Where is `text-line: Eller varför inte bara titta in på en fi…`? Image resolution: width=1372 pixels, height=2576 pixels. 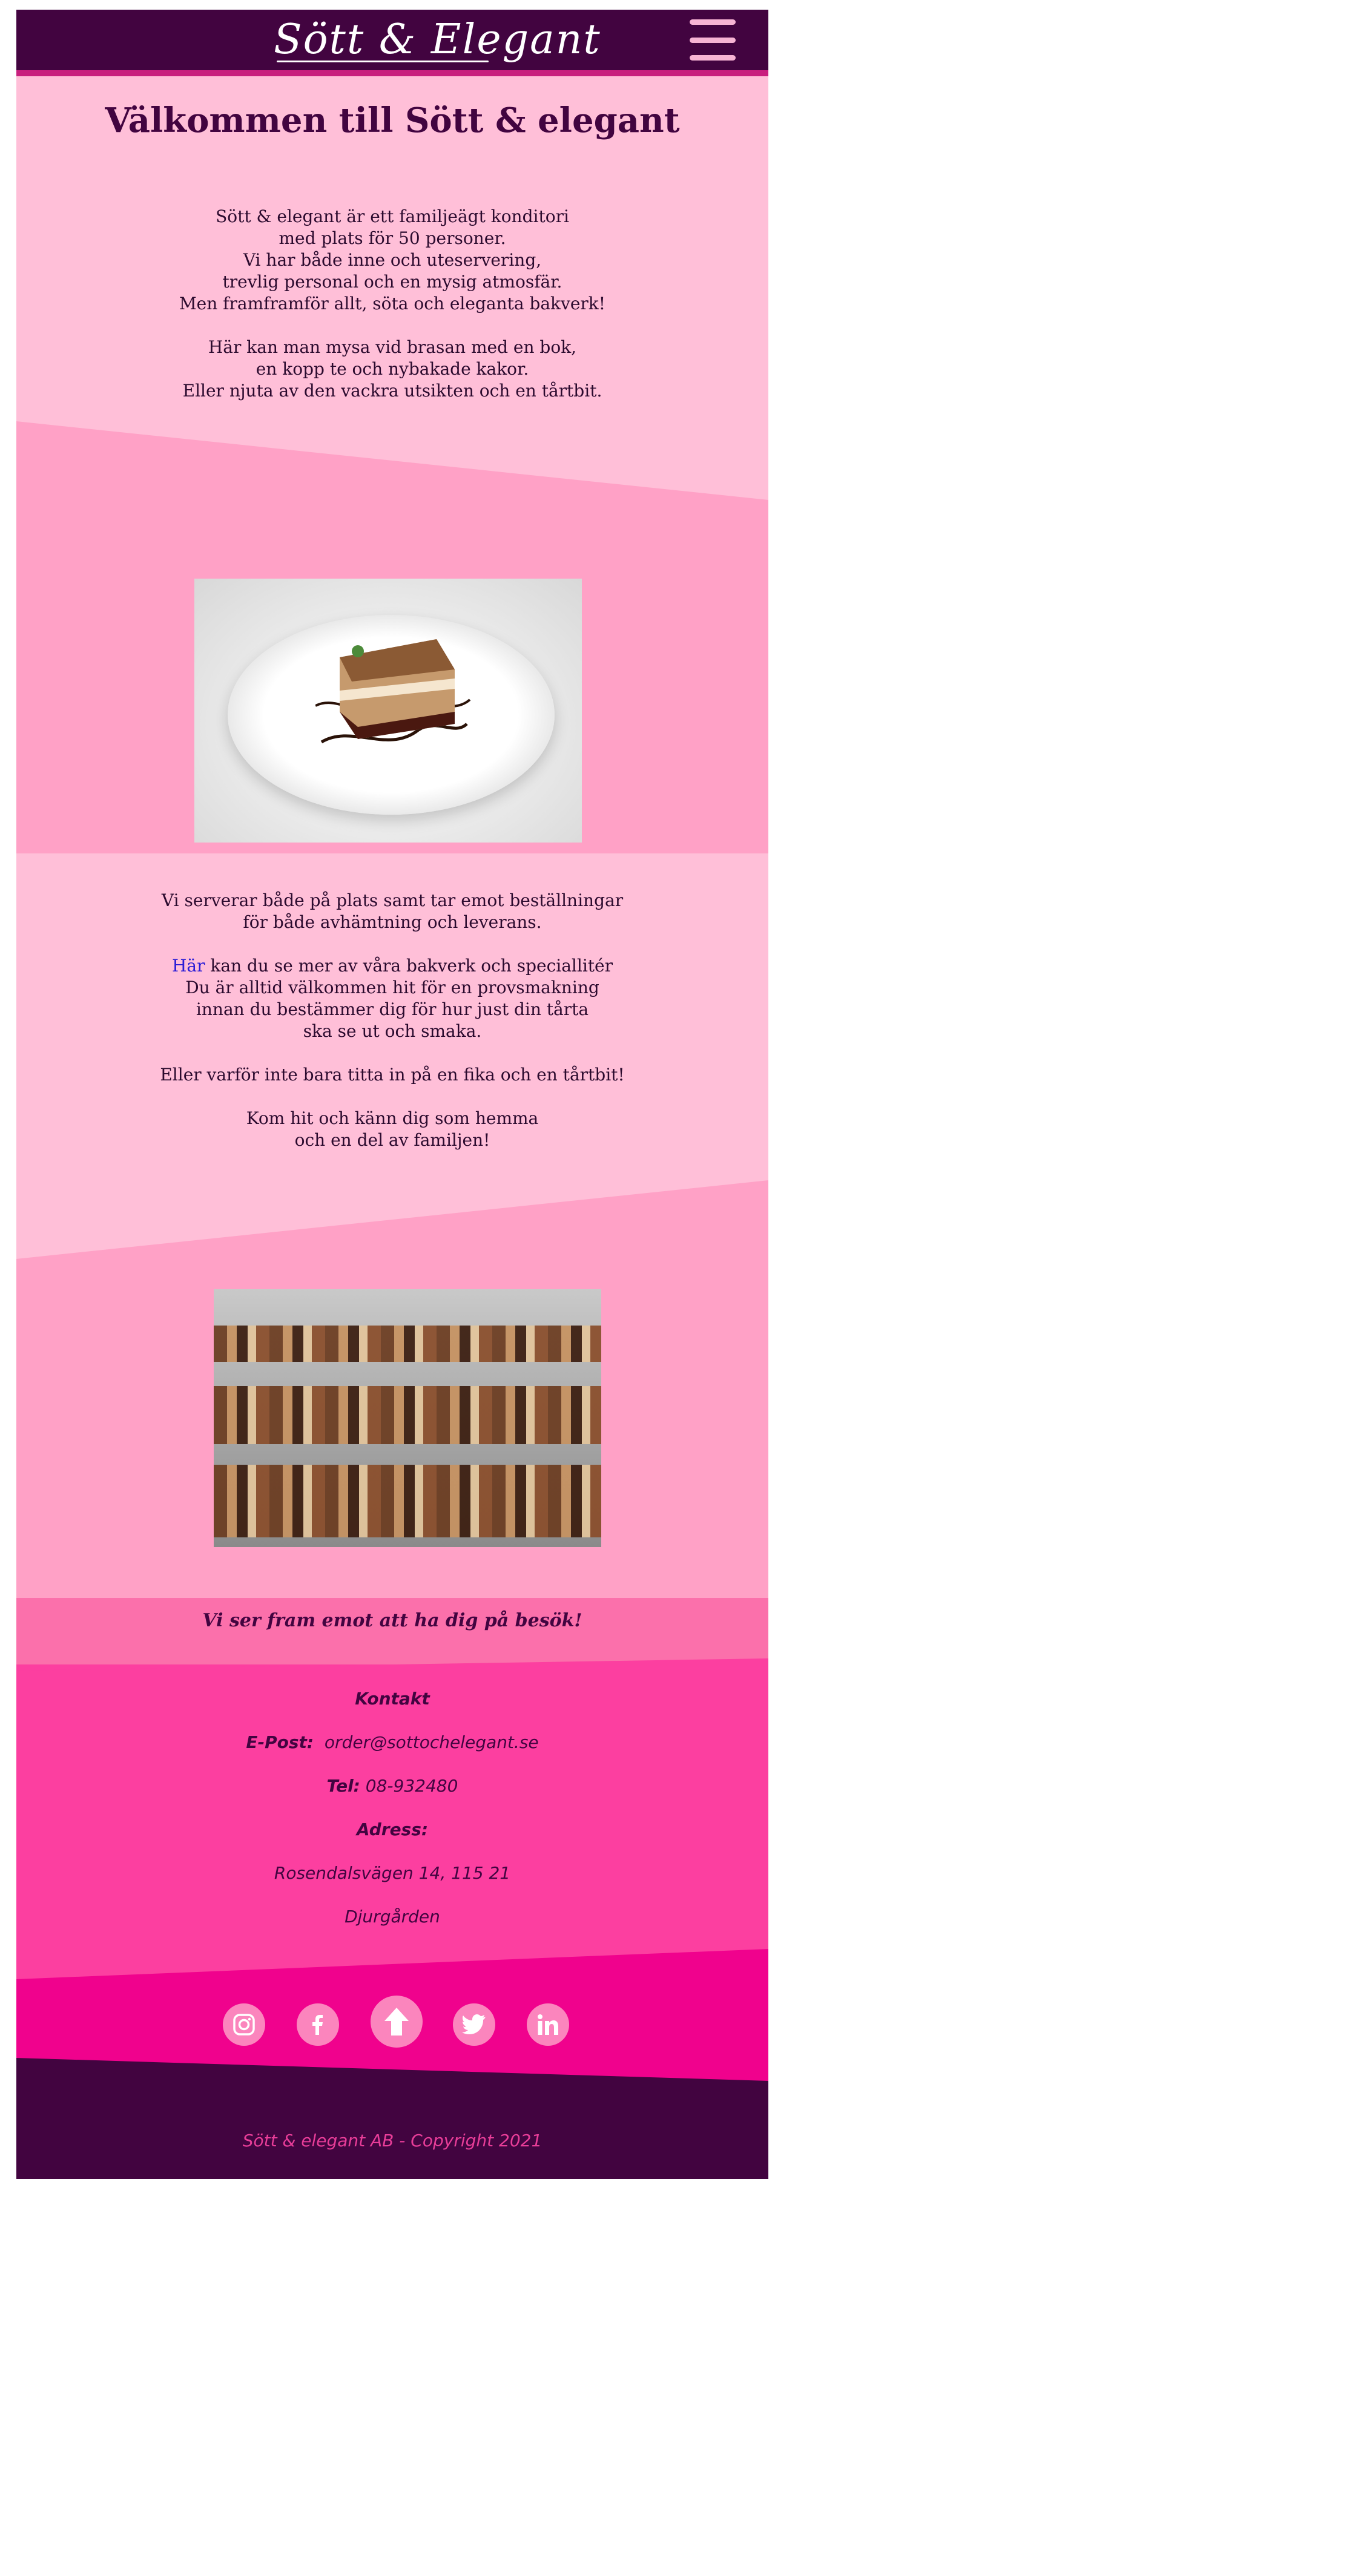 text-line: Eller varför inte bara titta in på en fi… is located at coordinates (392, 1075).